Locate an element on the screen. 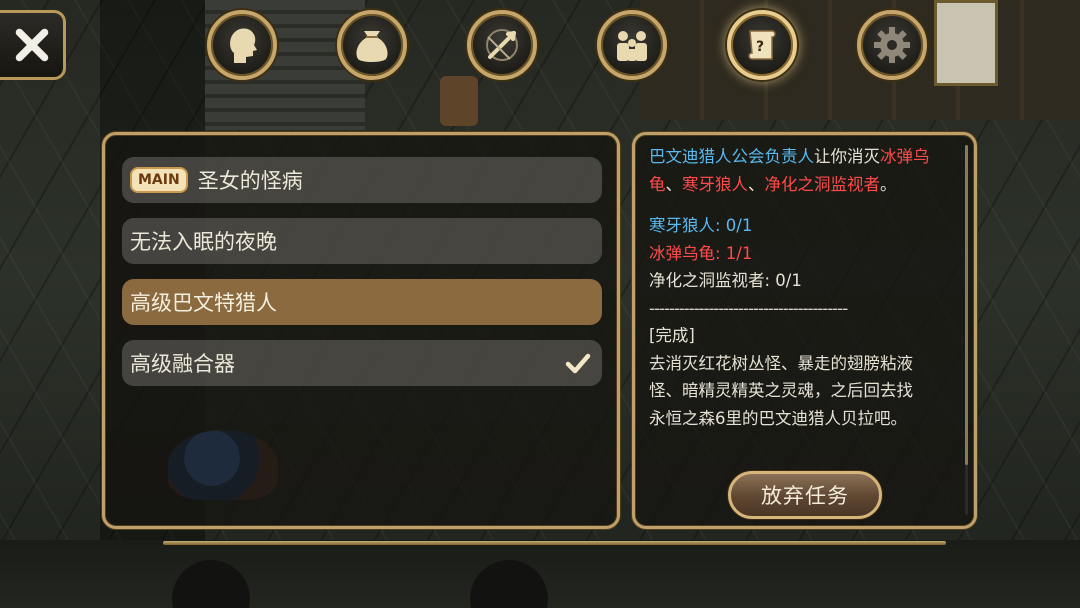  scene-painting is located at coordinates (966, 43).